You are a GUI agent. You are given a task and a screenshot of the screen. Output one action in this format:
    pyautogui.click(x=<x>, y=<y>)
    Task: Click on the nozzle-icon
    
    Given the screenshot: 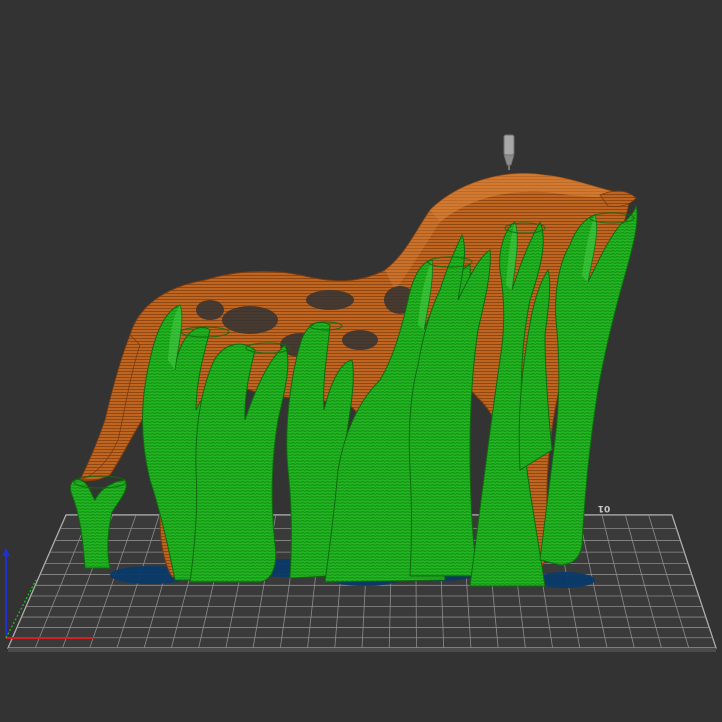 What is the action you would take?
    pyautogui.click(x=509, y=152)
    